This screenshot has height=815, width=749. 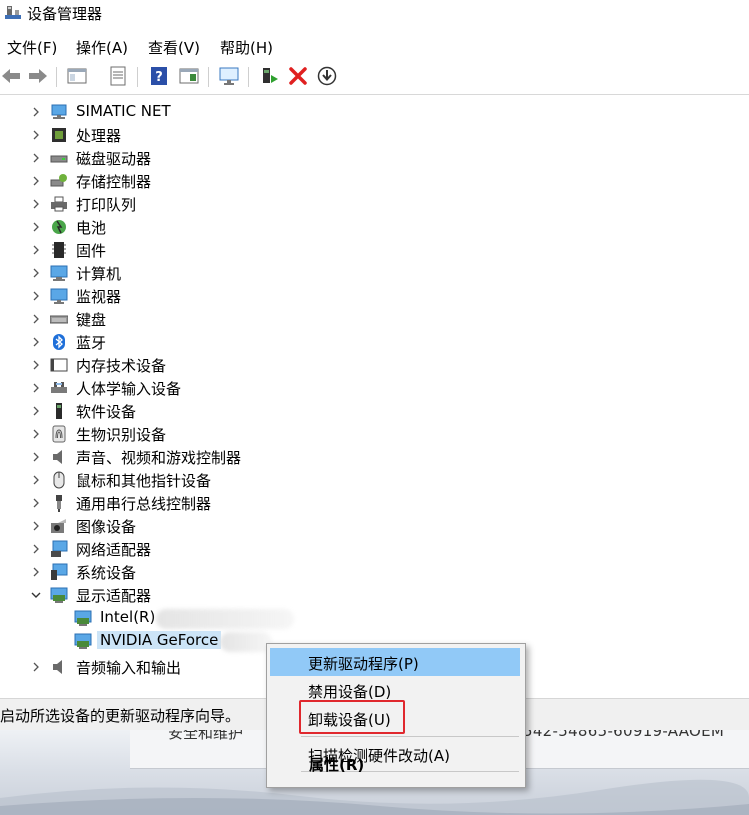 What do you see at coordinates (269, 76) in the screenshot?
I see `update-driver-icon` at bounding box center [269, 76].